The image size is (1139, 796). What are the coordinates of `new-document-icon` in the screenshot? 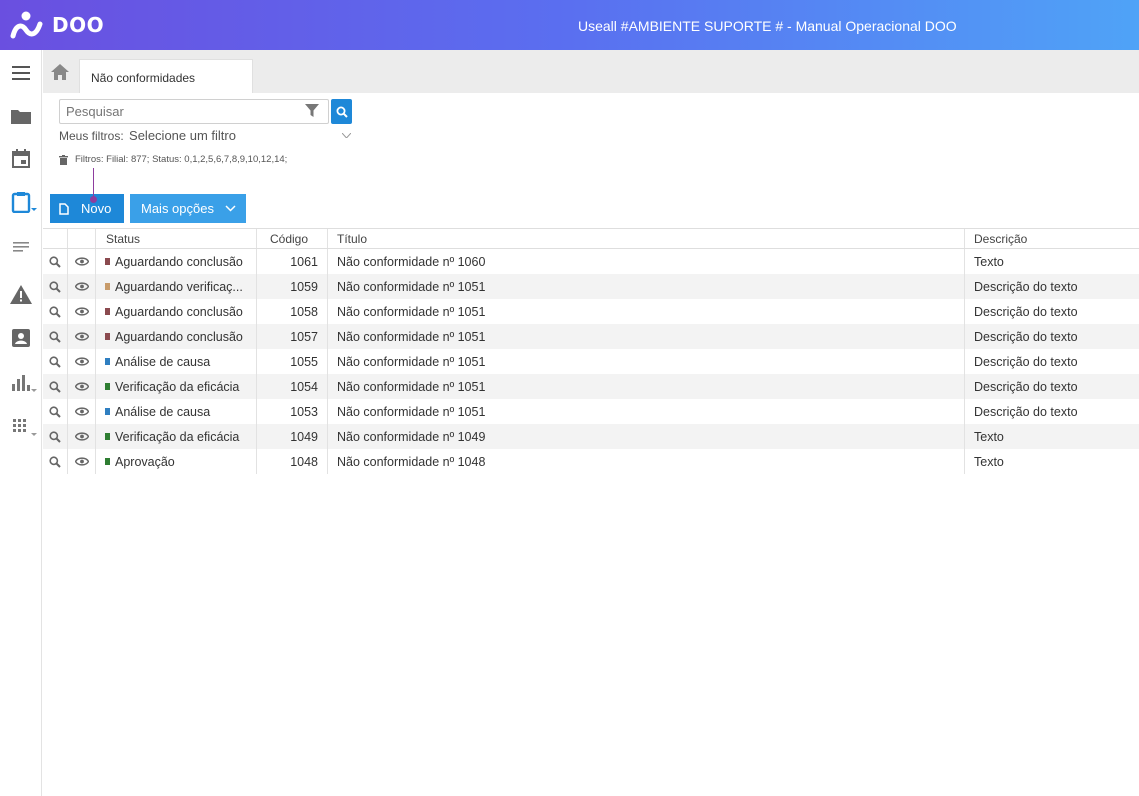 It's located at (64, 208).